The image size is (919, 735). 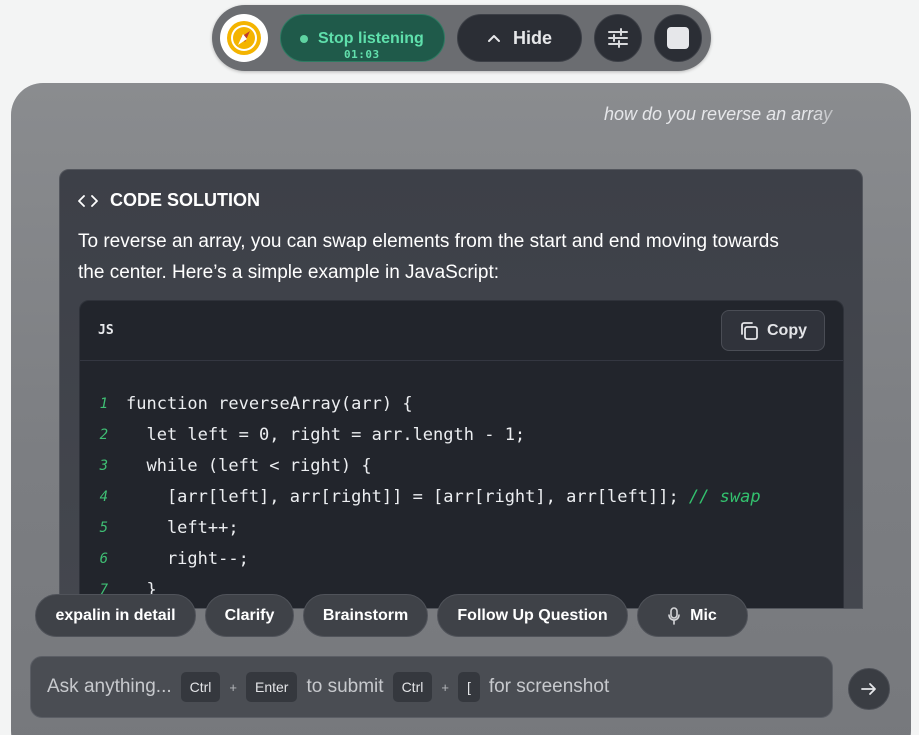 What do you see at coordinates (420, 465) in the screenshot?
I see `code-line: 3 while (left < right) {` at bounding box center [420, 465].